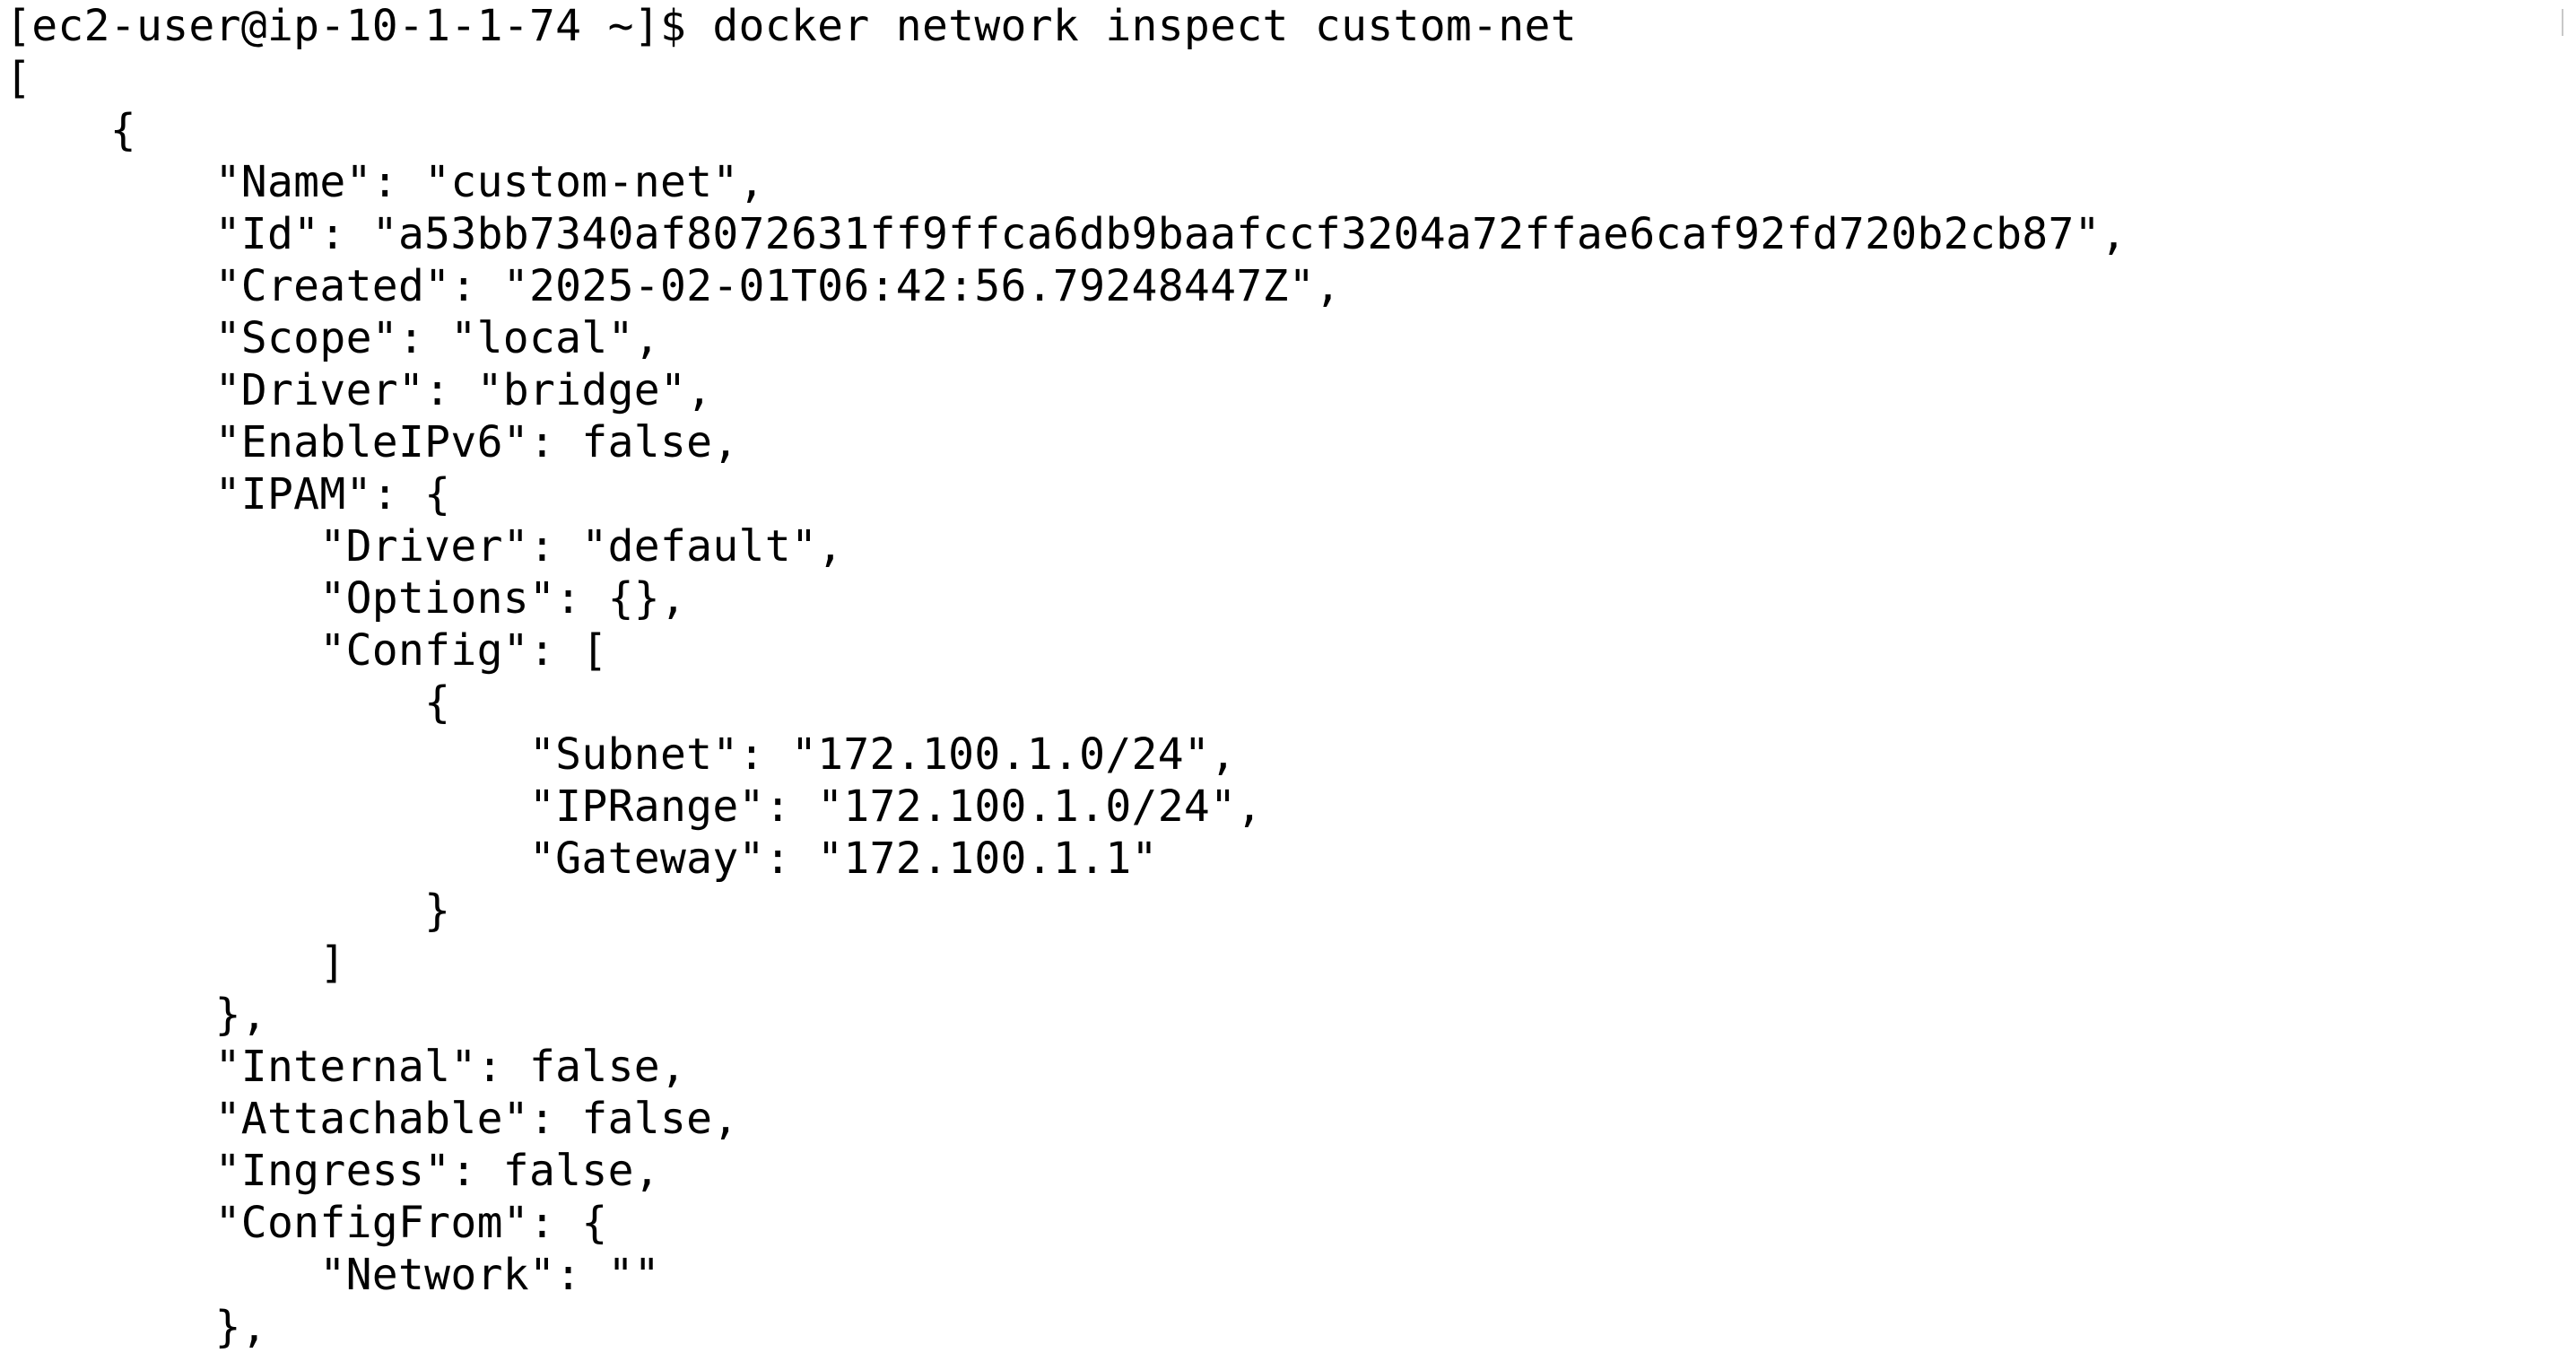  What do you see at coordinates (634, 806) in the screenshot?
I see `output-line: "IPRange": "172.100.1.0/24",` at bounding box center [634, 806].